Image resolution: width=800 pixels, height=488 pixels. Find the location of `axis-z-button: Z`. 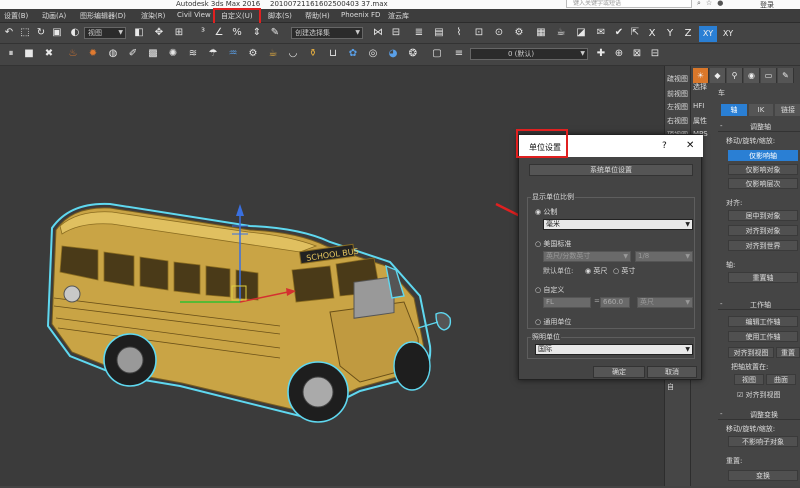

axis-z-button: Z is located at coordinates (688, 34).